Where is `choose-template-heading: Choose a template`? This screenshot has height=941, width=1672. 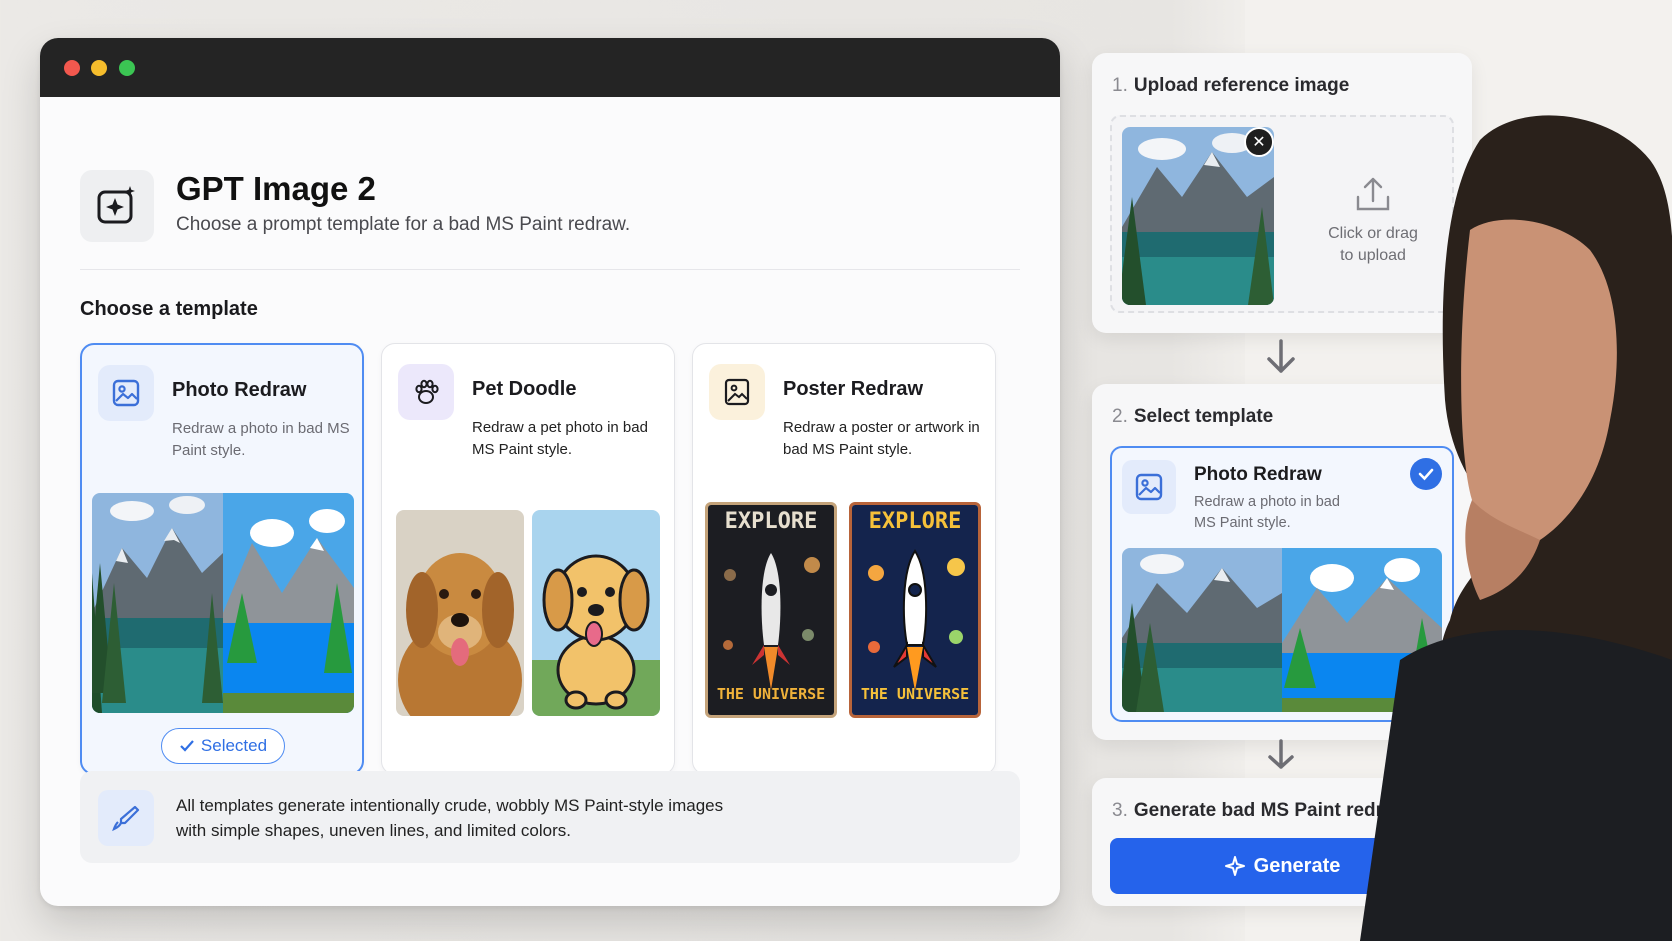
choose-template-heading: Choose a template is located at coordinates (169, 309).